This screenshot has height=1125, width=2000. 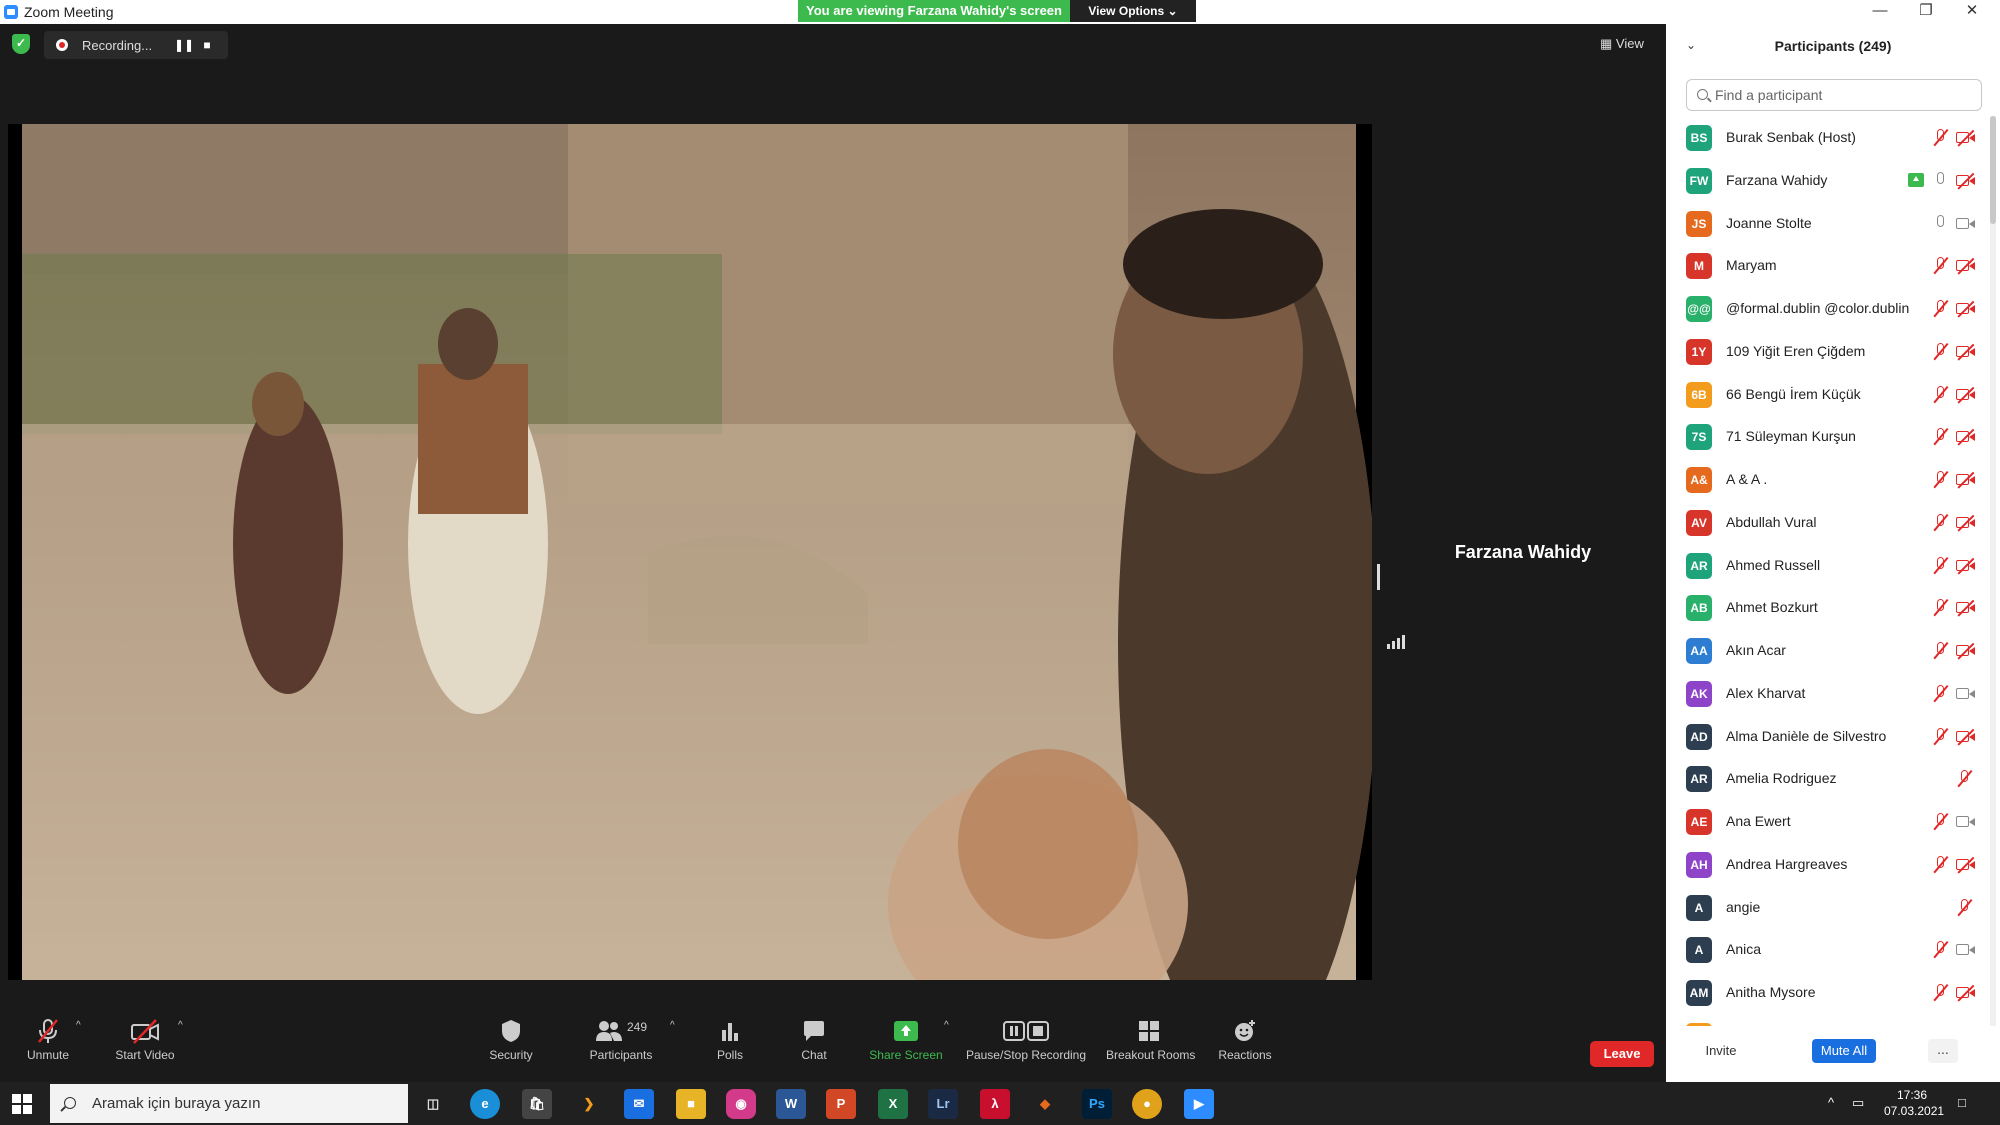 What do you see at coordinates (1627, 44) in the screenshot?
I see `view-button: ▦ View` at bounding box center [1627, 44].